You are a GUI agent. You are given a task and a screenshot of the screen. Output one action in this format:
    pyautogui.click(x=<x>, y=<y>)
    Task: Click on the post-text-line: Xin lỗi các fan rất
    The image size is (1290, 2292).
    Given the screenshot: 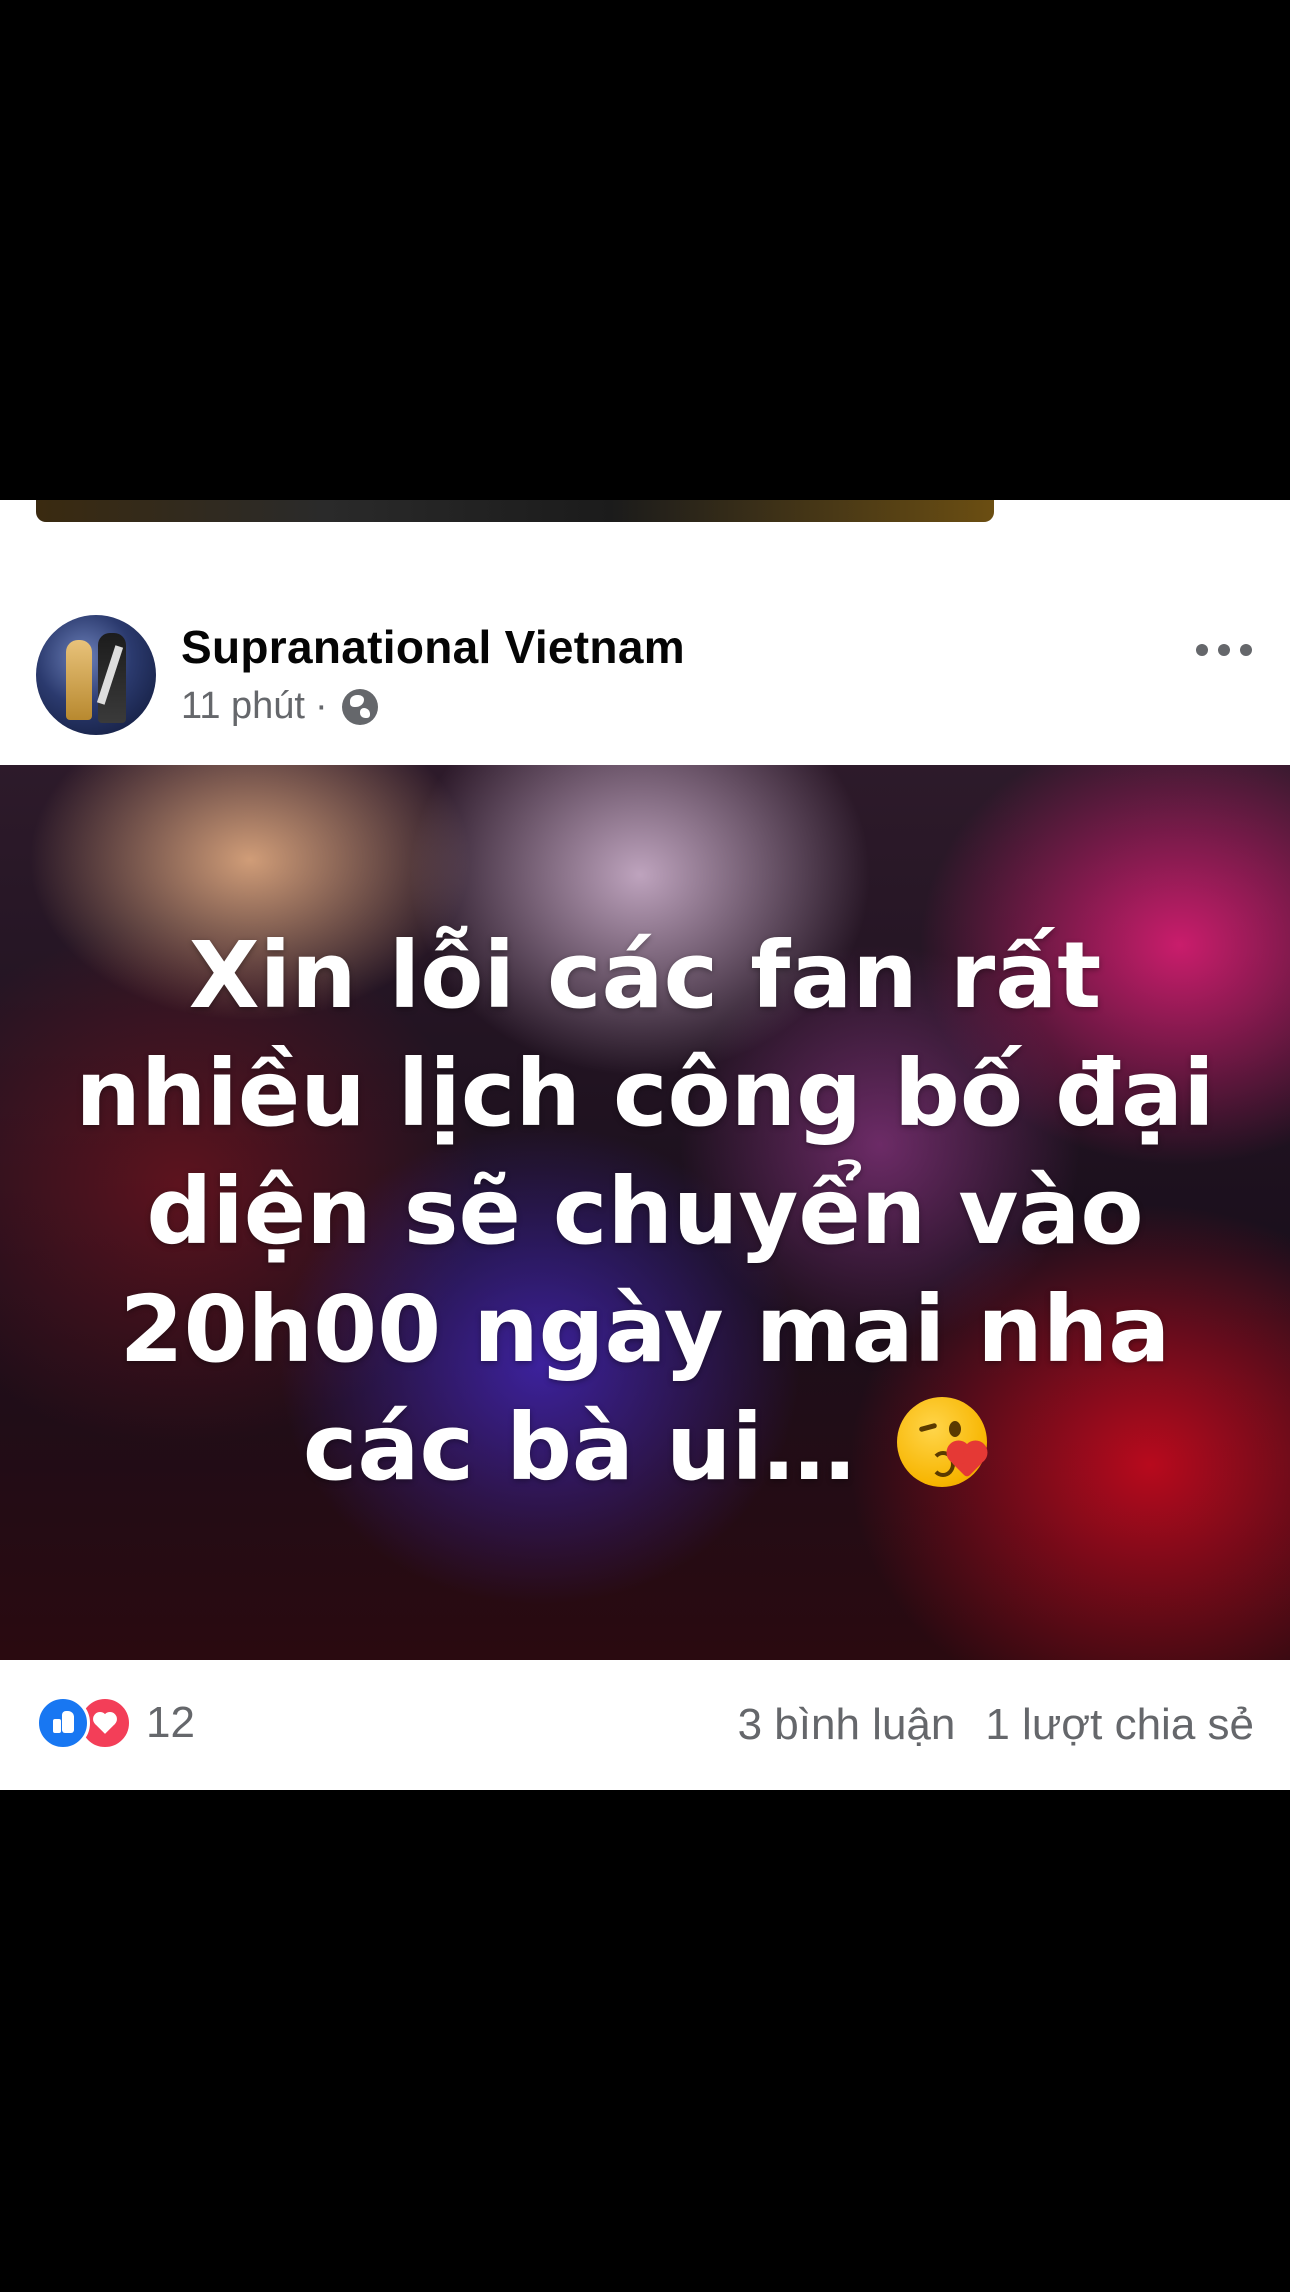 What is the action you would take?
    pyautogui.click(x=645, y=975)
    